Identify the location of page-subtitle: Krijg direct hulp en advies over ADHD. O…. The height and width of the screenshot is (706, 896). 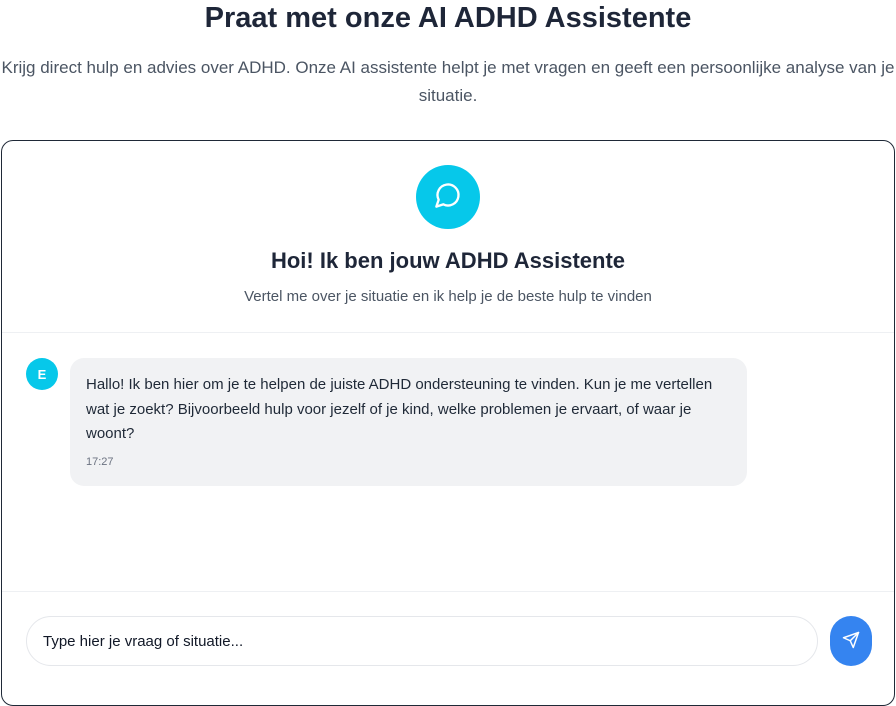
(448, 81).